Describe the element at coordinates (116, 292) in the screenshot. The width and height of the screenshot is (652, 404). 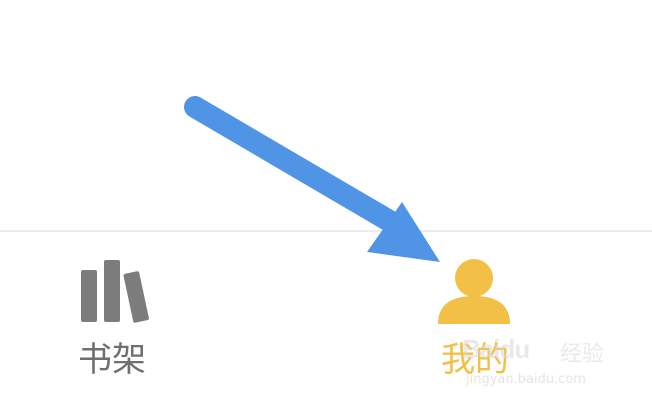
I see `bookshelf-icon` at that location.